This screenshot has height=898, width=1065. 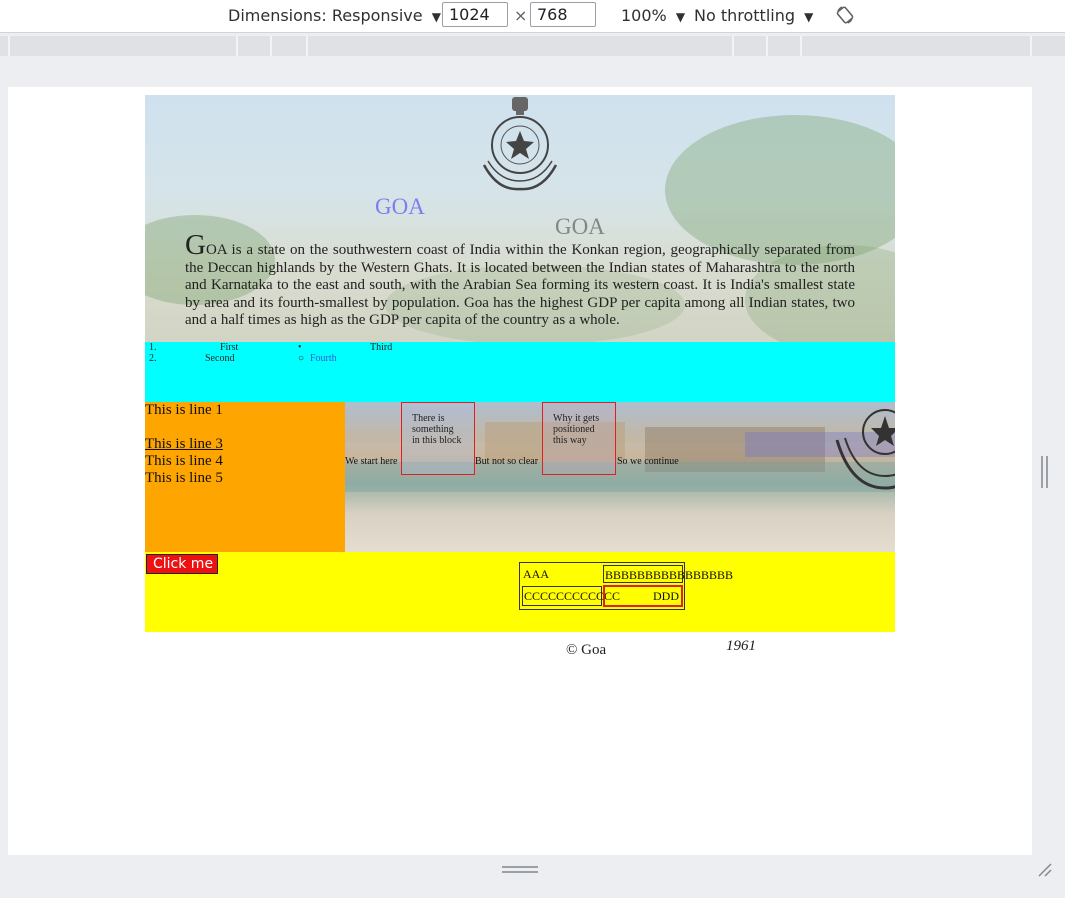 What do you see at coordinates (845, 15) in the screenshot?
I see `rotate-icon` at bounding box center [845, 15].